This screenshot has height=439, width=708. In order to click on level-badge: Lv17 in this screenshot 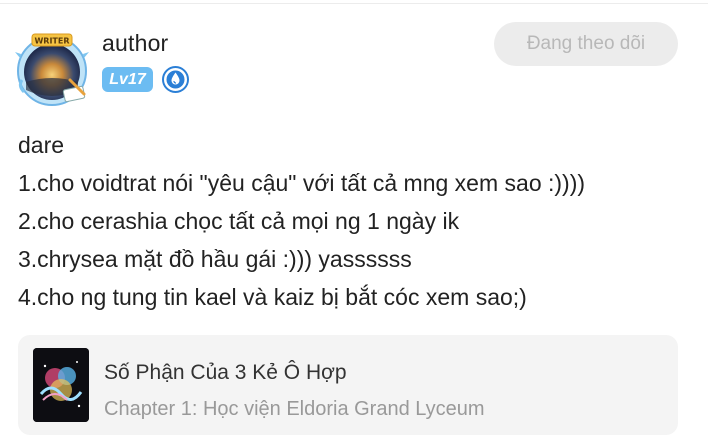, I will do `click(127, 79)`.